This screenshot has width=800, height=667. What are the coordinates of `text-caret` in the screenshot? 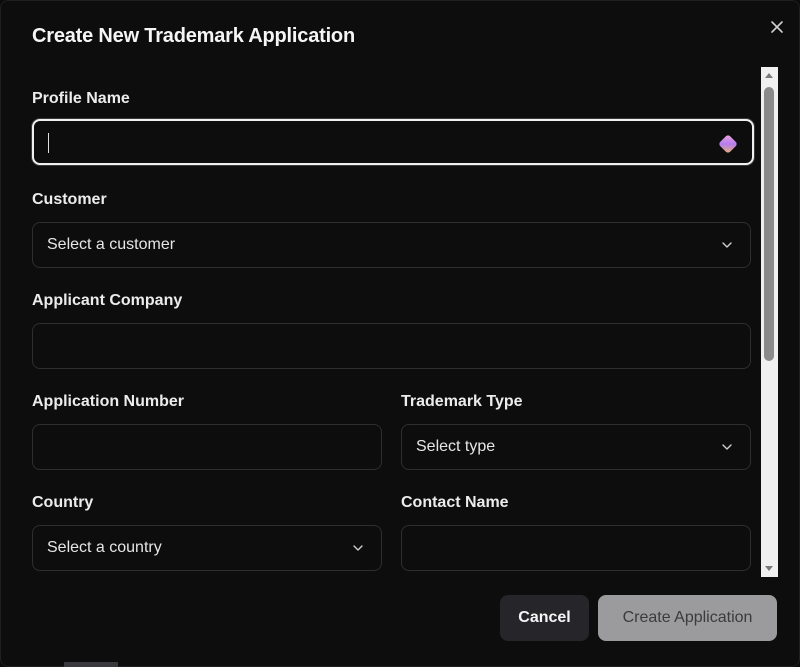 It's located at (48, 143).